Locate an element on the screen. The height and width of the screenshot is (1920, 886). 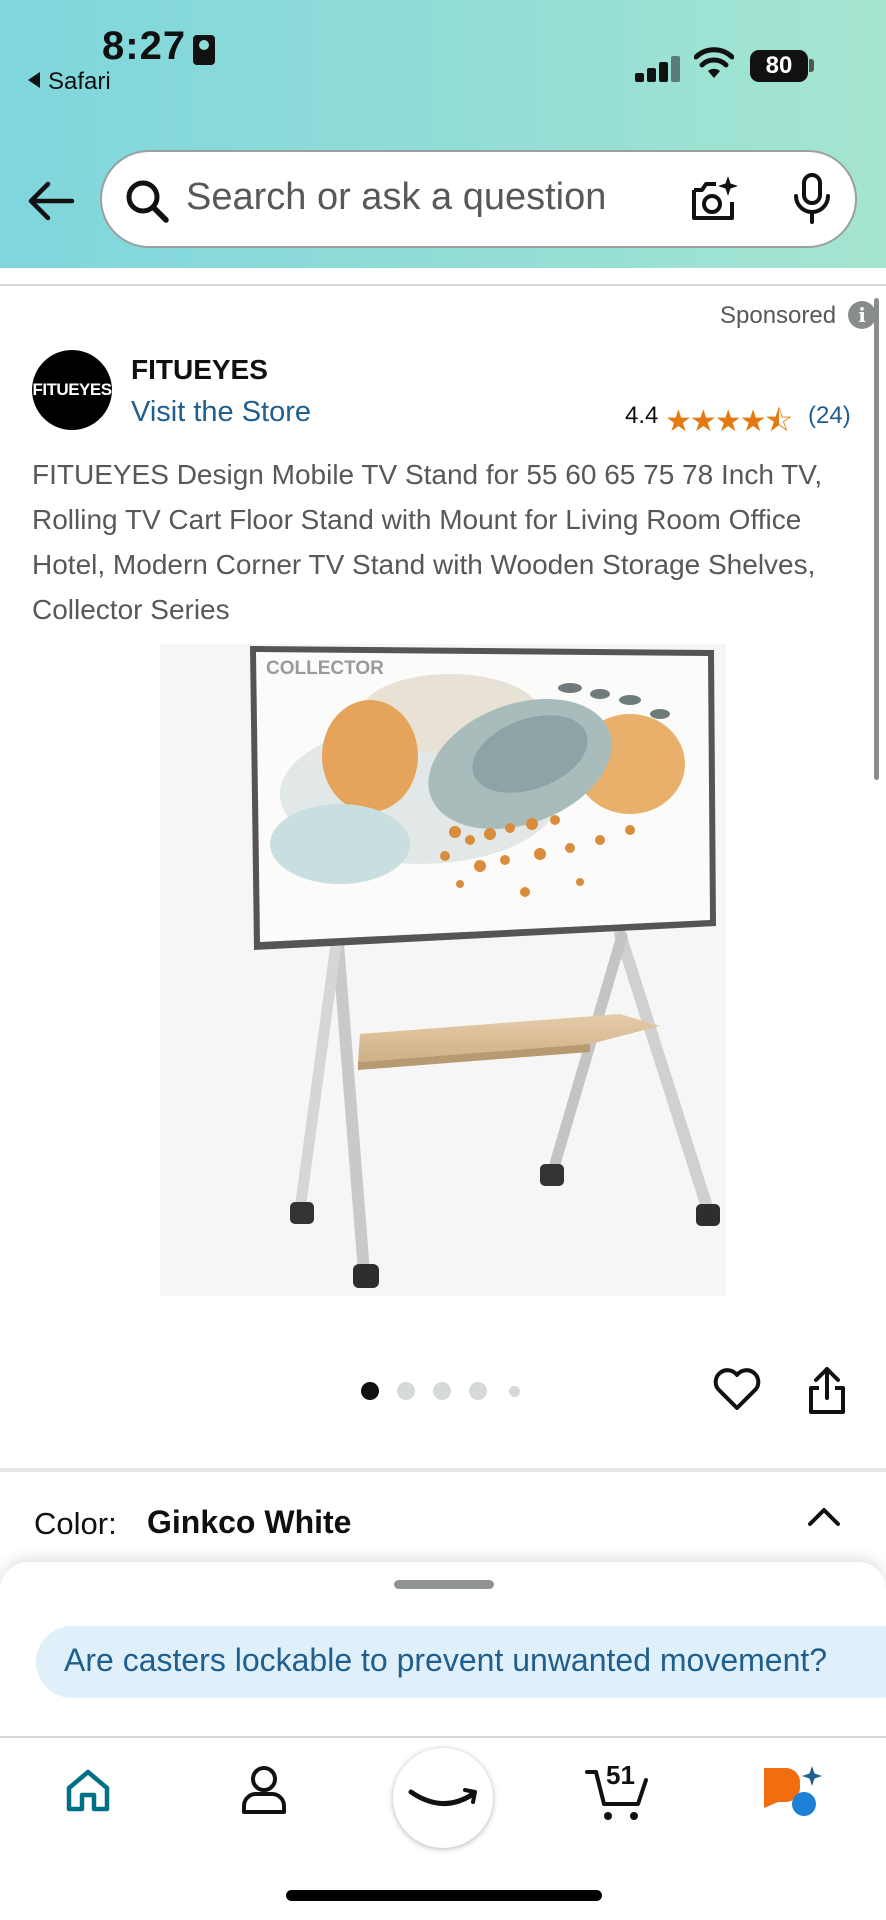
app-header: 8:27 Safari 80 is located at coordinates (443, 134).